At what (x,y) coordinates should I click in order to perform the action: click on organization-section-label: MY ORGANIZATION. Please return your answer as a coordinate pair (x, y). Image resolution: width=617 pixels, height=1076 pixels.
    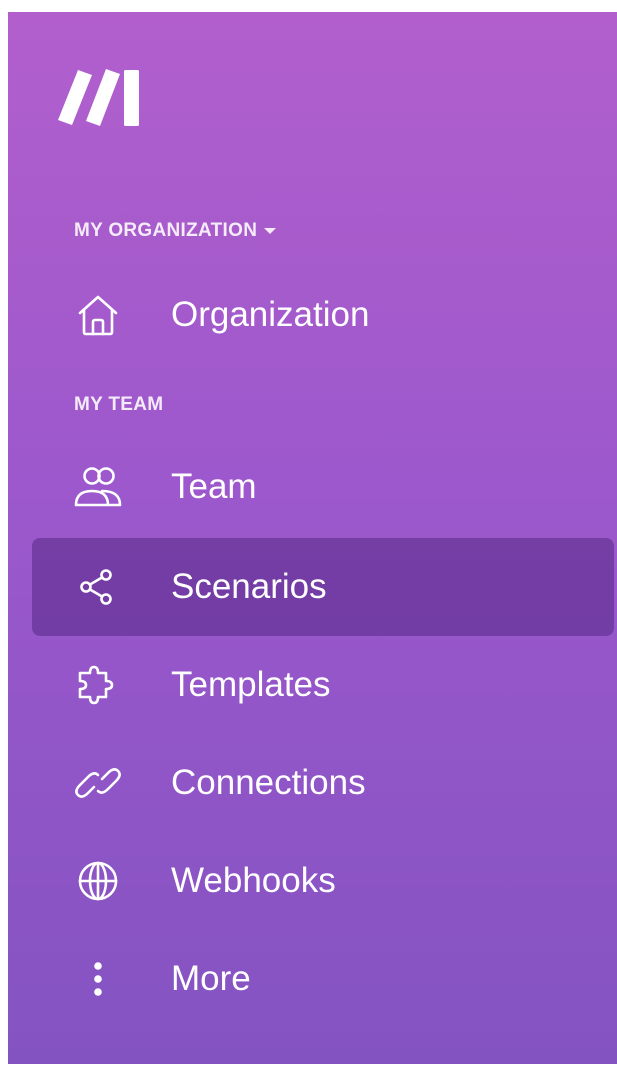
    Looking at the image, I should click on (166, 230).